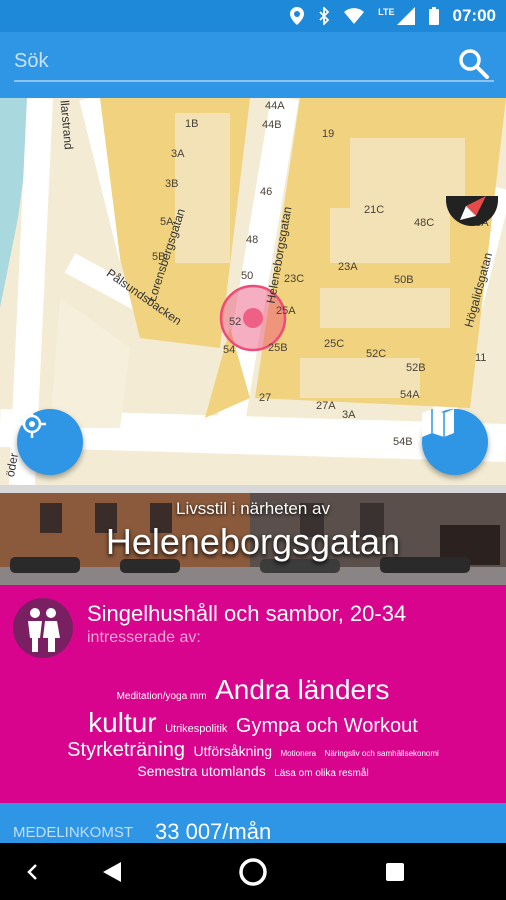  I want to click on address-label: 54, so click(229, 350).